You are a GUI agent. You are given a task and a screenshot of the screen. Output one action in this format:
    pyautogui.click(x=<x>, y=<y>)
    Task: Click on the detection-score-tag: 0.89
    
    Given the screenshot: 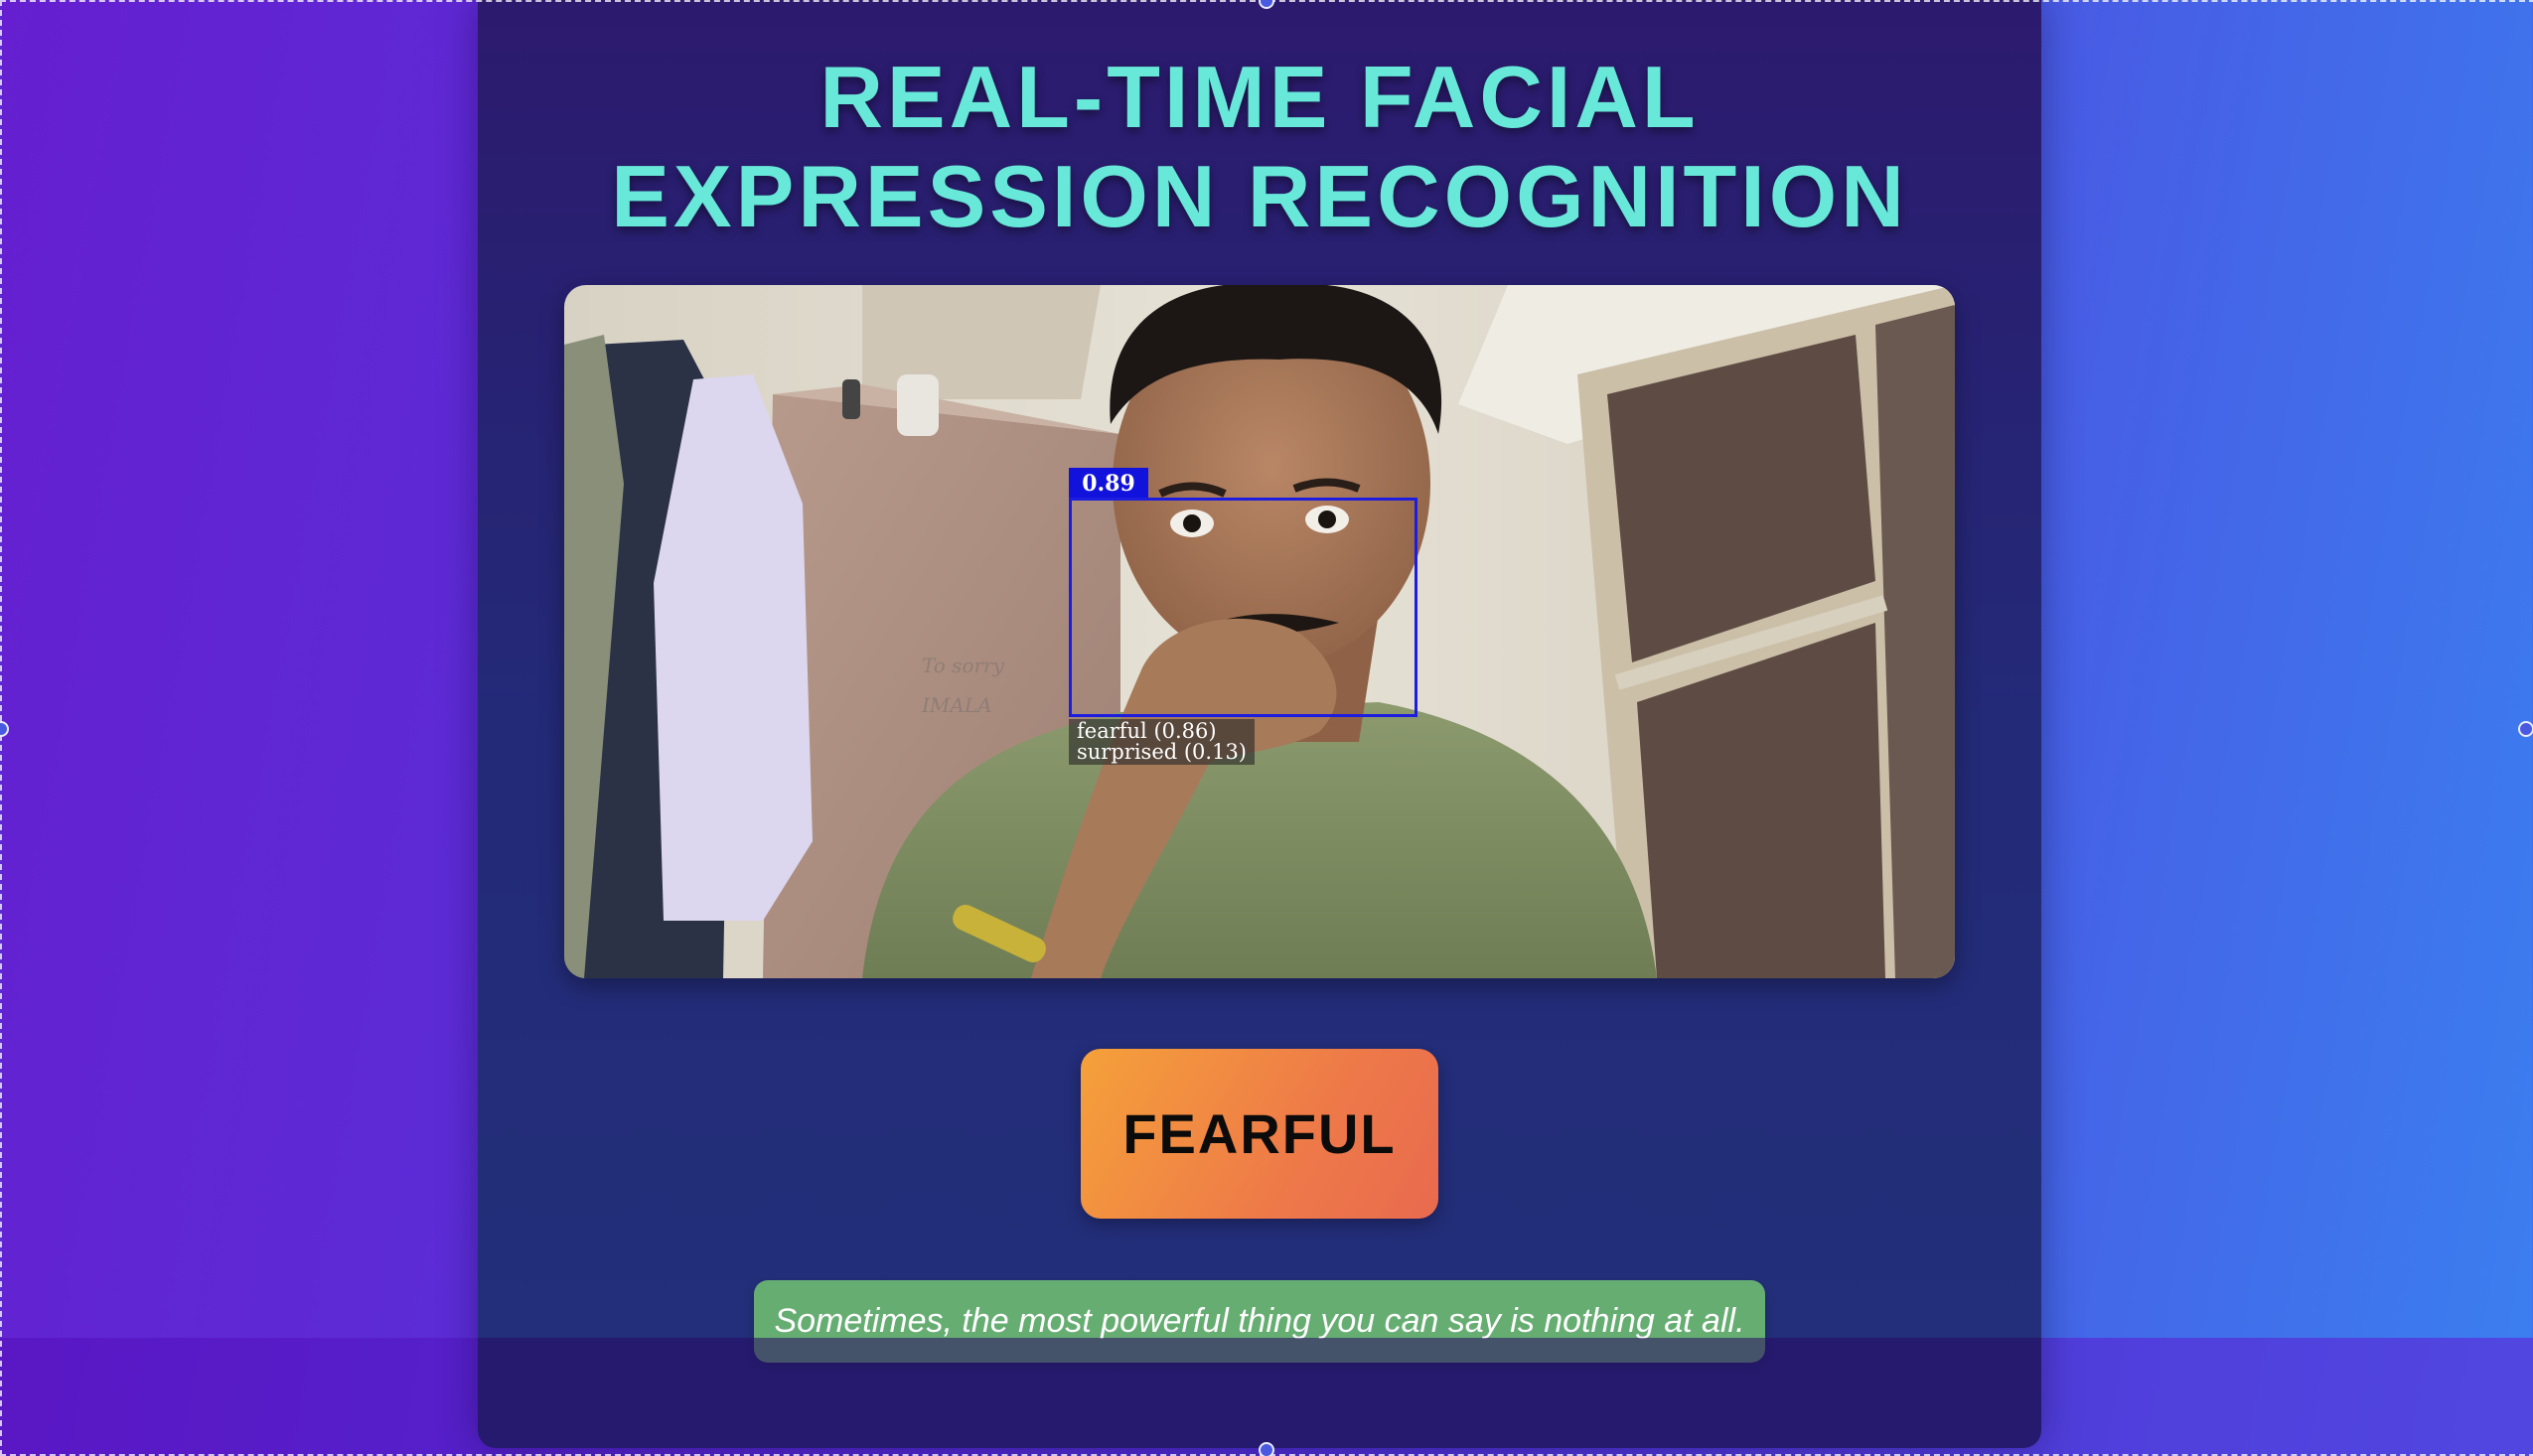 What is the action you would take?
    pyautogui.click(x=1109, y=484)
    